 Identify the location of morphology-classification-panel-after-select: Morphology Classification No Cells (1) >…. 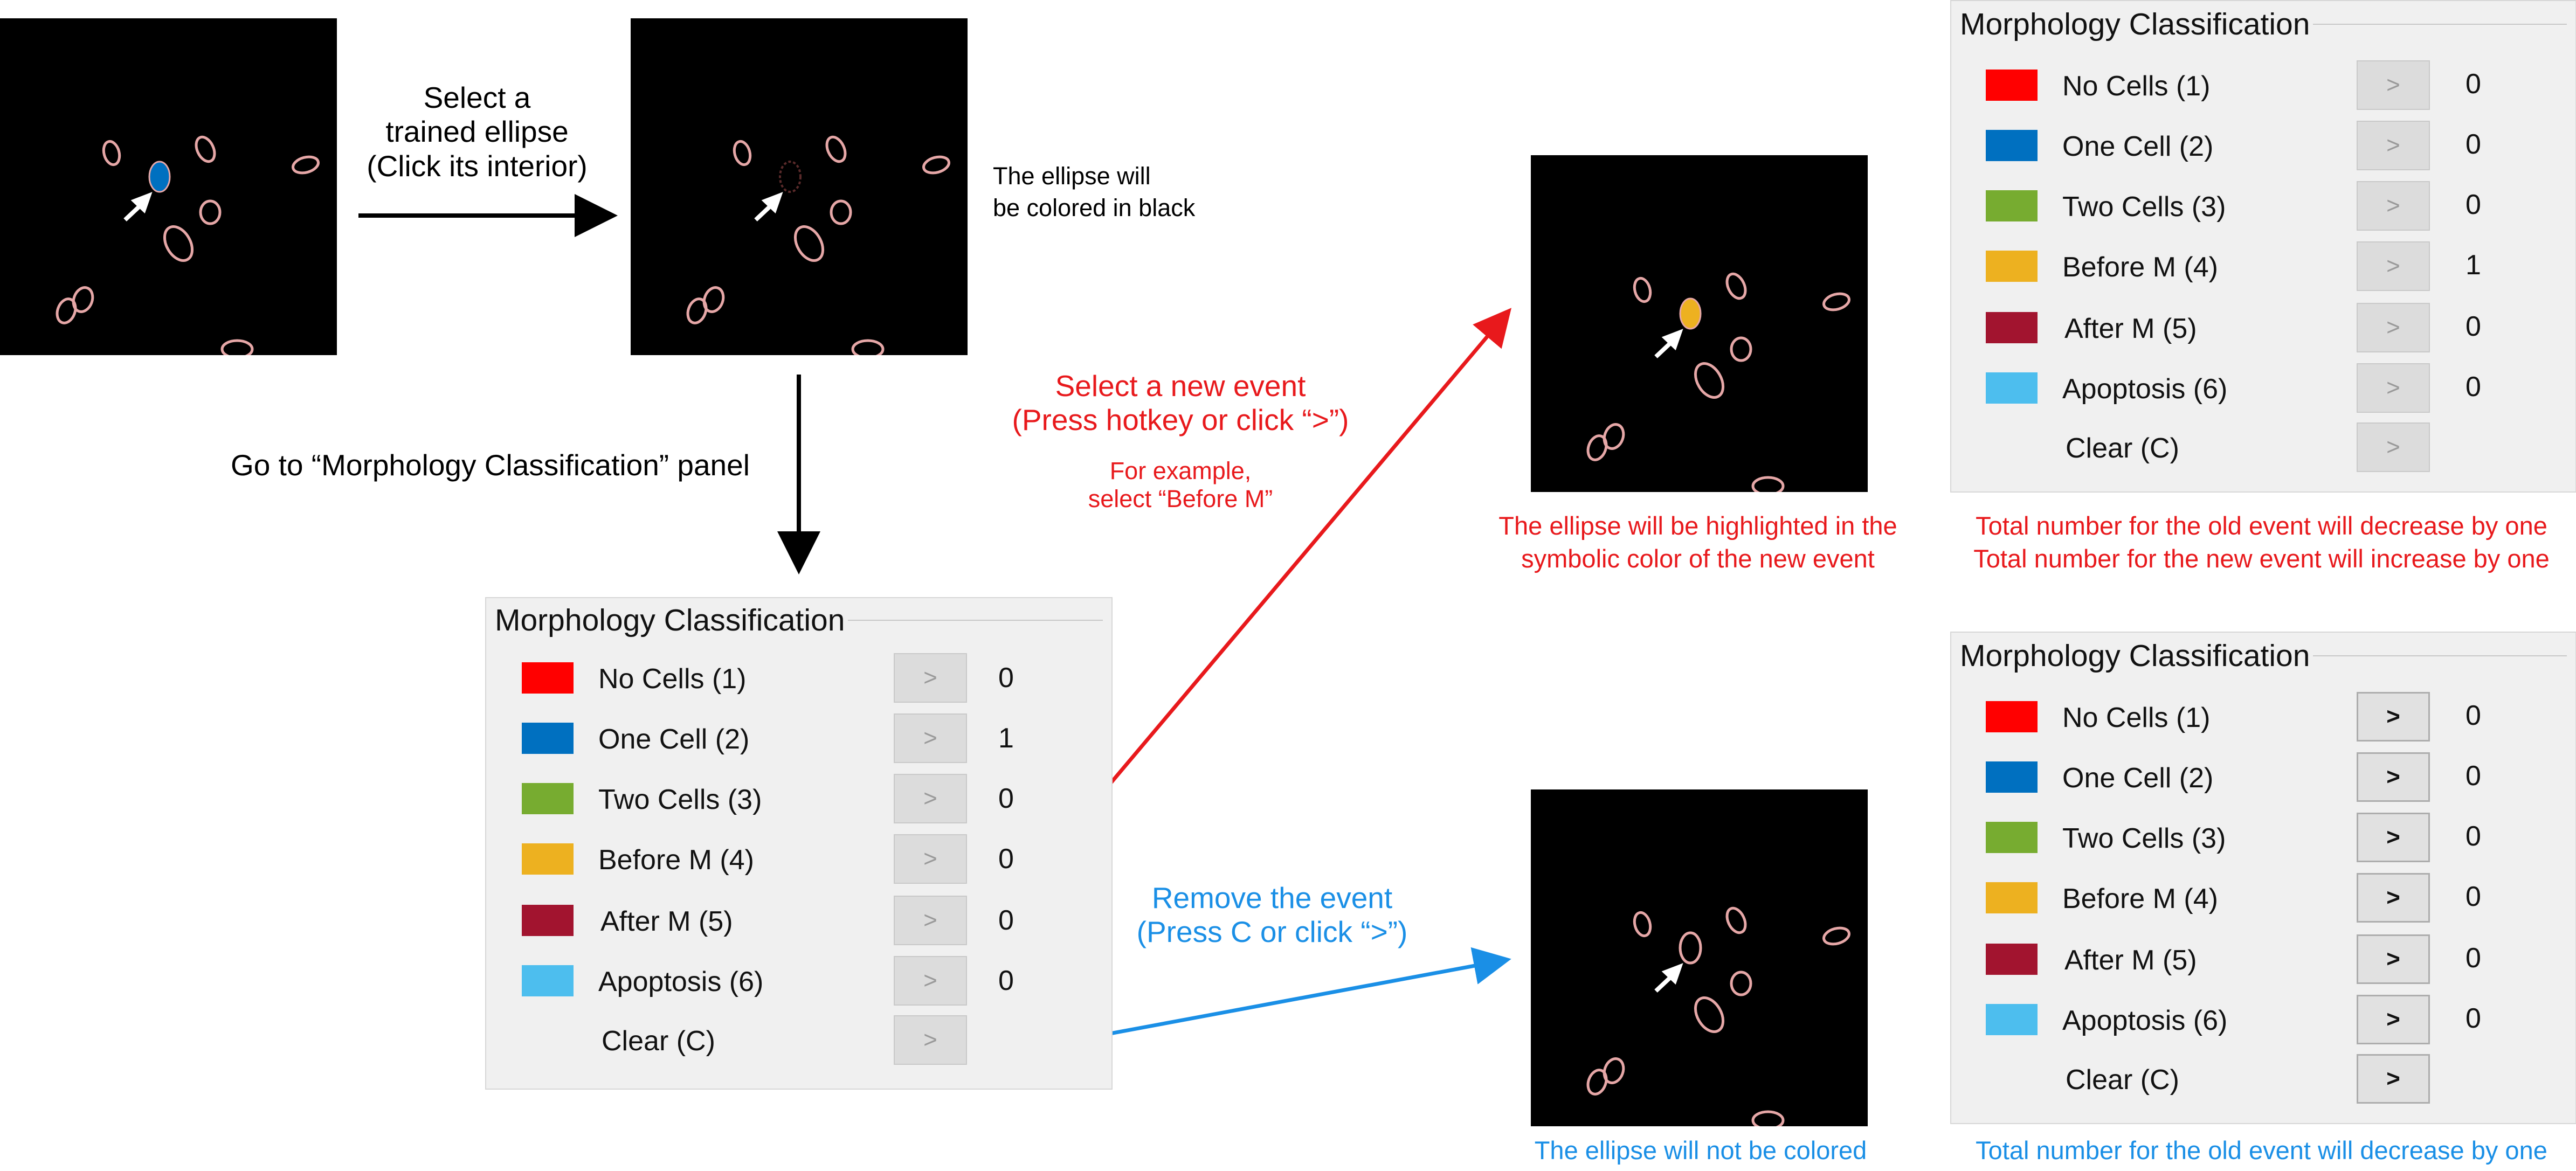
(2263, 246).